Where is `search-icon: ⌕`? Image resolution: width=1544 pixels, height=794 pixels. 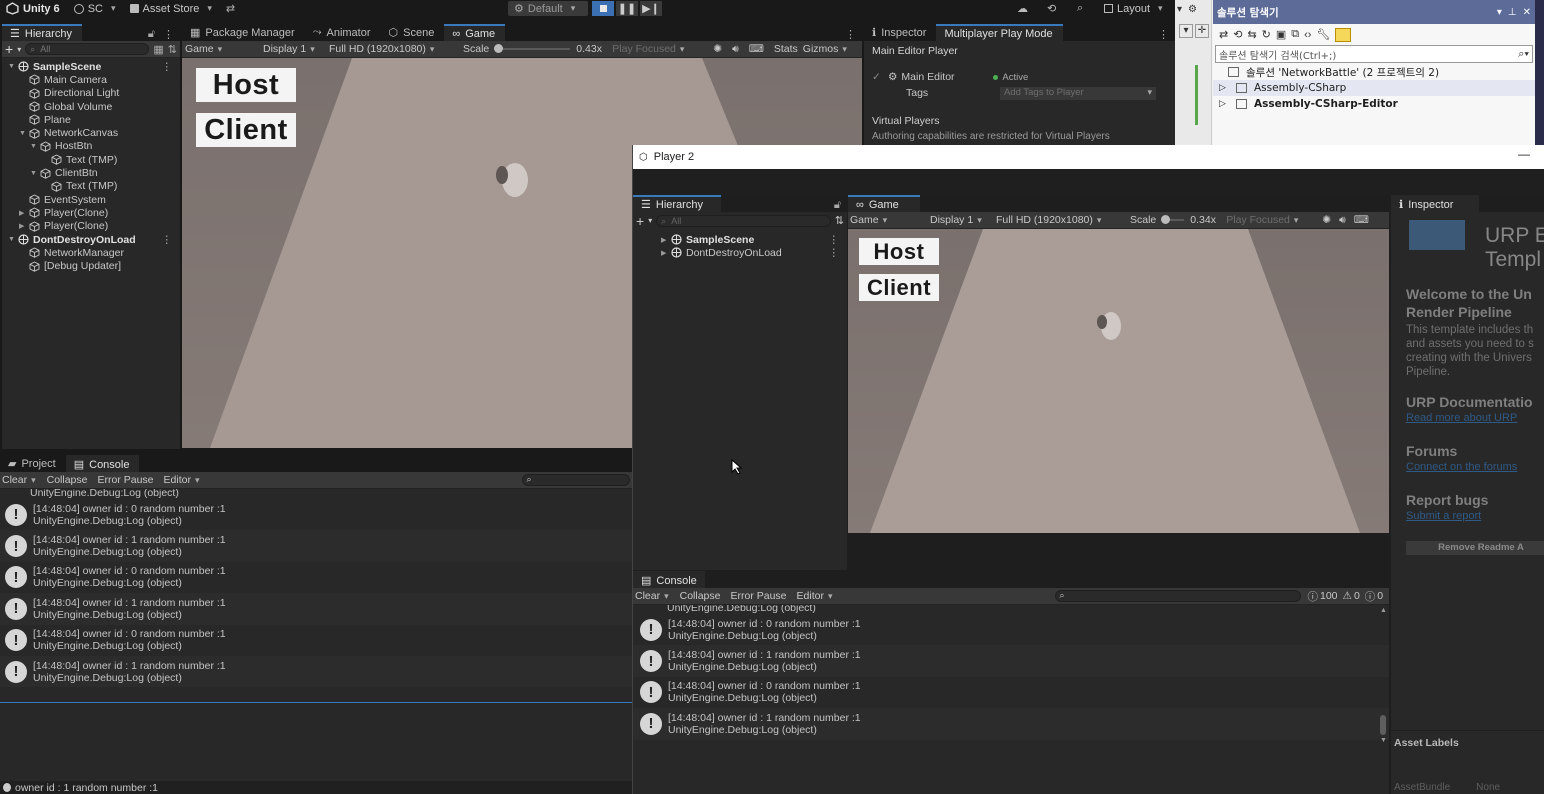 search-icon: ⌕ is located at coordinates (1080, 8).